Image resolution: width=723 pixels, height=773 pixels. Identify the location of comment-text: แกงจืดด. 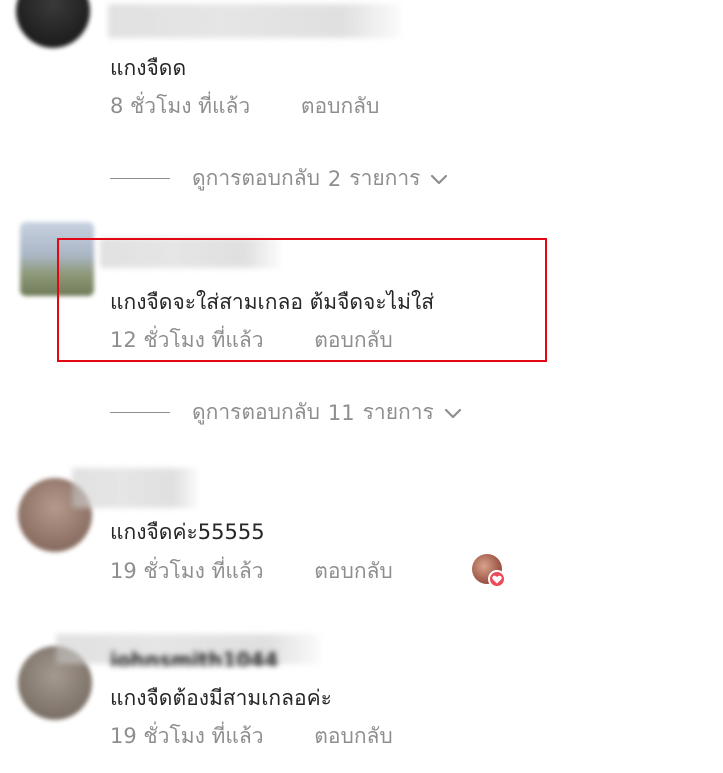
(148, 68).